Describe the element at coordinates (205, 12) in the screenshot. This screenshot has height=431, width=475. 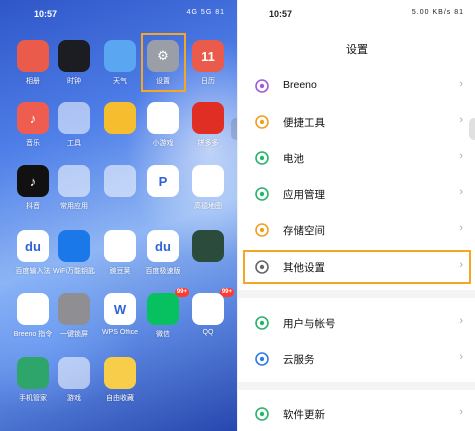
I see `status-indicators: 4G 5G 81` at that location.